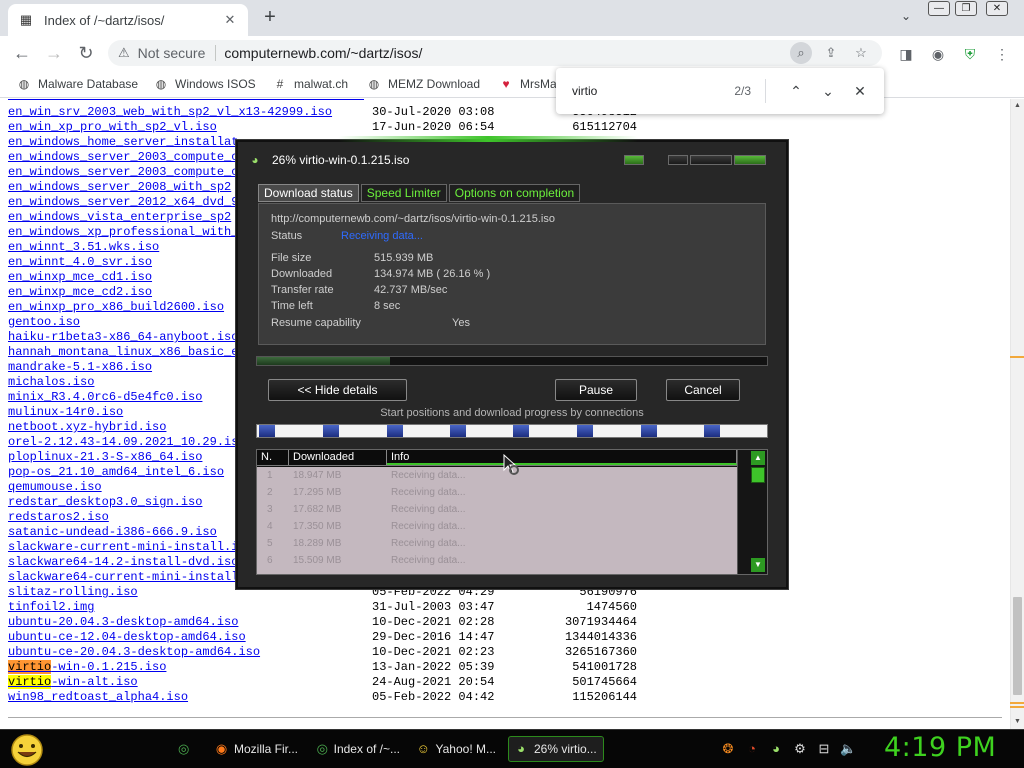 The height and width of the screenshot is (768, 1024). What do you see at coordinates (678, 160) in the screenshot?
I see `dialog-minimize-button` at bounding box center [678, 160].